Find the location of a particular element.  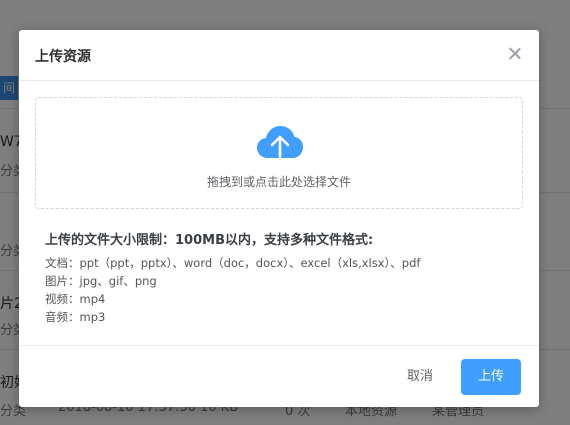

dropzone-hint: 拖拽到或点击此处选择文件 is located at coordinates (278, 182).